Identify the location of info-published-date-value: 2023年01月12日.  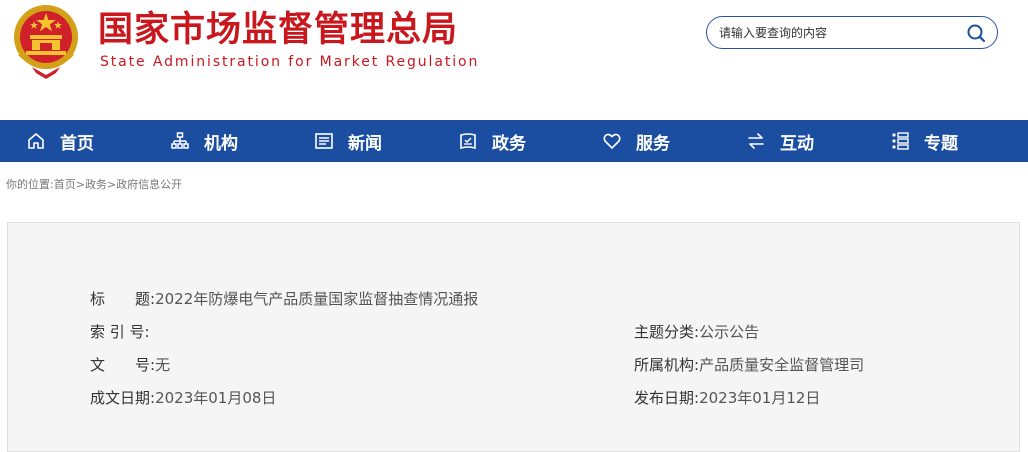
(760, 398).